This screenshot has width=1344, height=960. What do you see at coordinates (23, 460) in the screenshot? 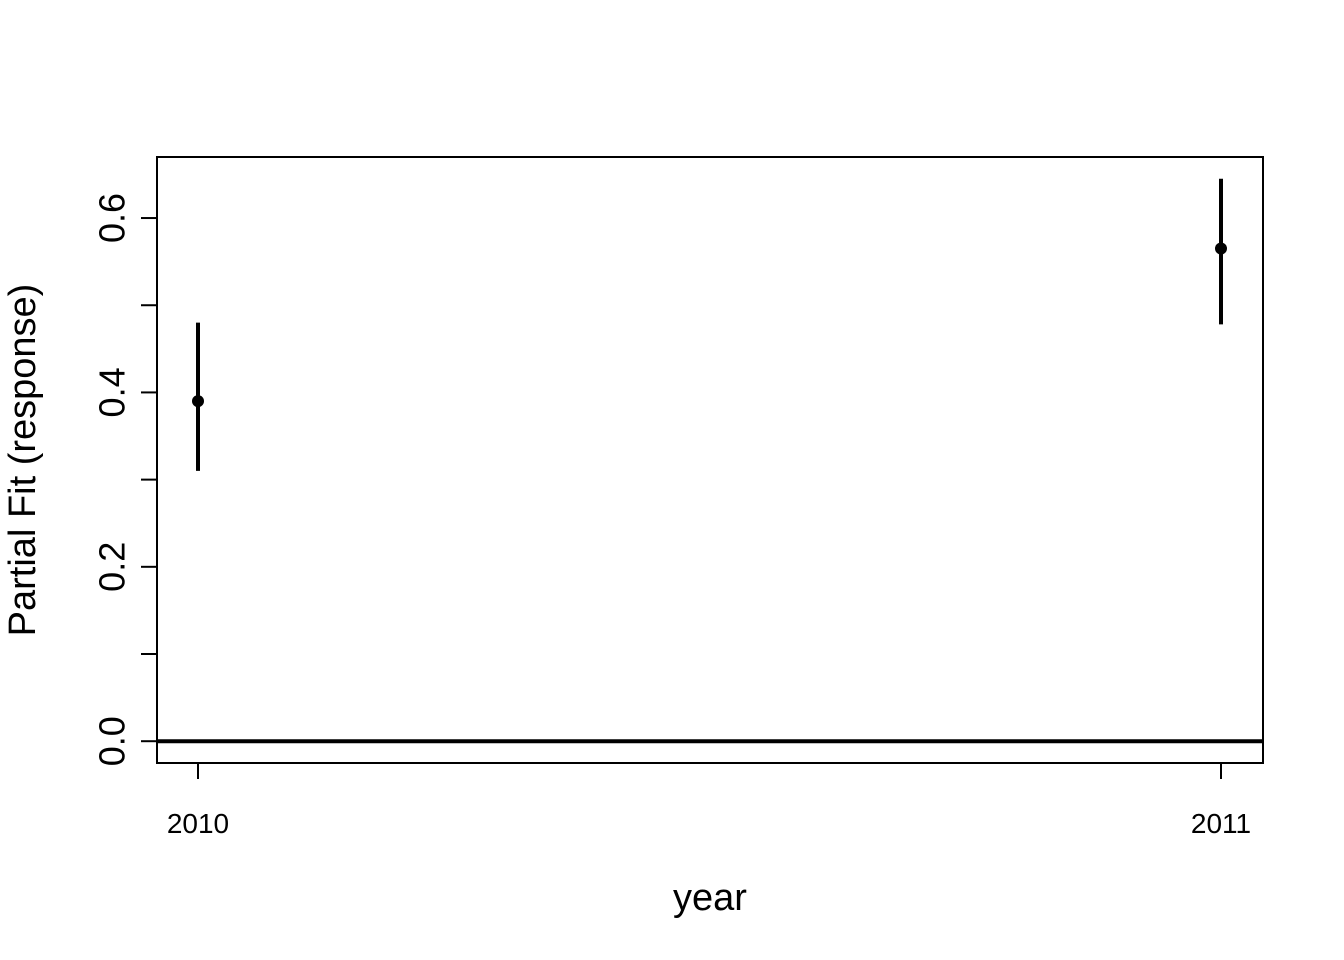
I see `y-axis-title: Partial Fit (response)` at bounding box center [23, 460].